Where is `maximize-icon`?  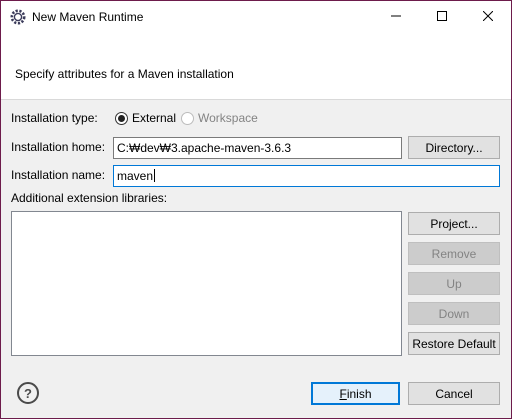
maximize-icon is located at coordinates (442, 17).